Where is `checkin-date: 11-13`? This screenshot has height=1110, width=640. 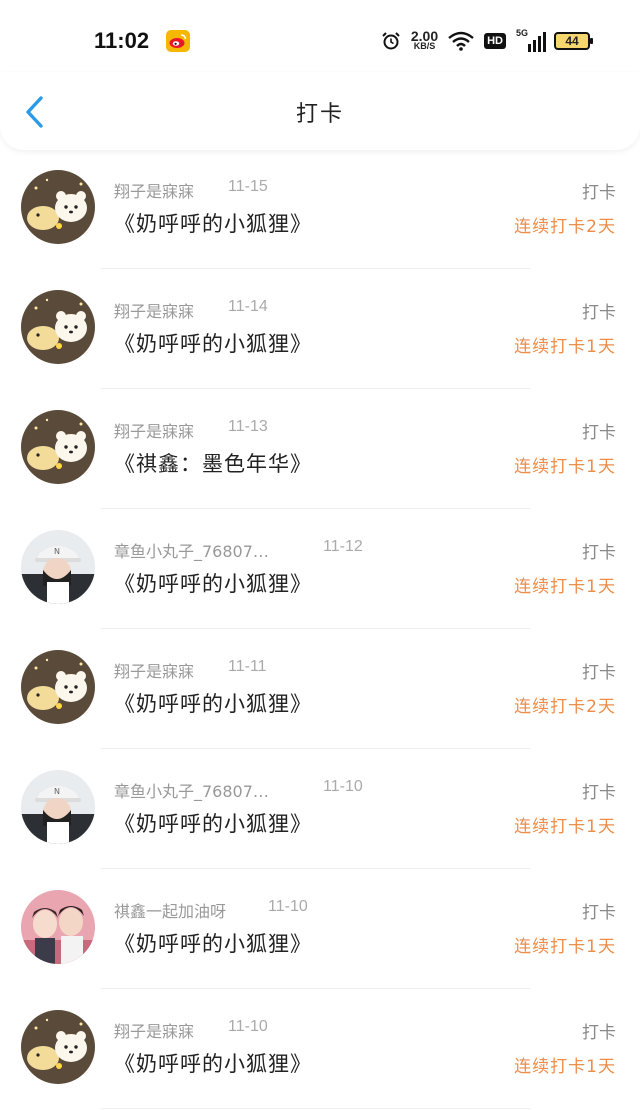 checkin-date: 11-13 is located at coordinates (248, 426).